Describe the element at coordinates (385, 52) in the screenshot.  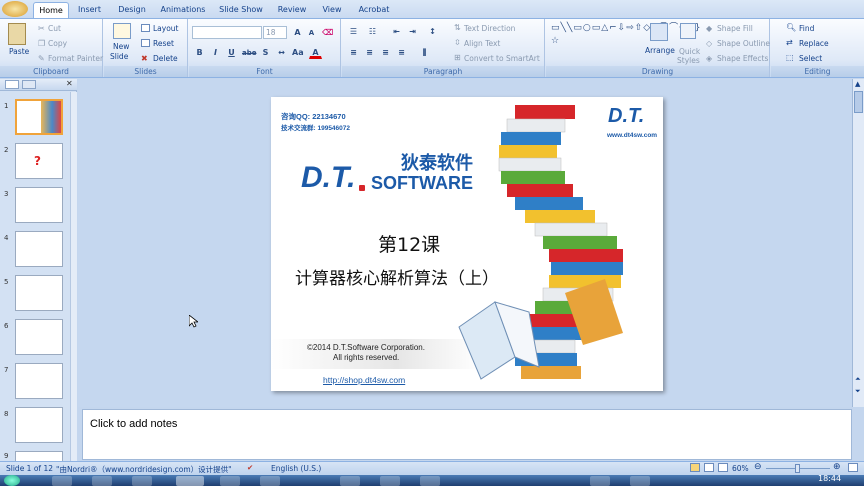
I see `align-right-icon: ≡` at that location.